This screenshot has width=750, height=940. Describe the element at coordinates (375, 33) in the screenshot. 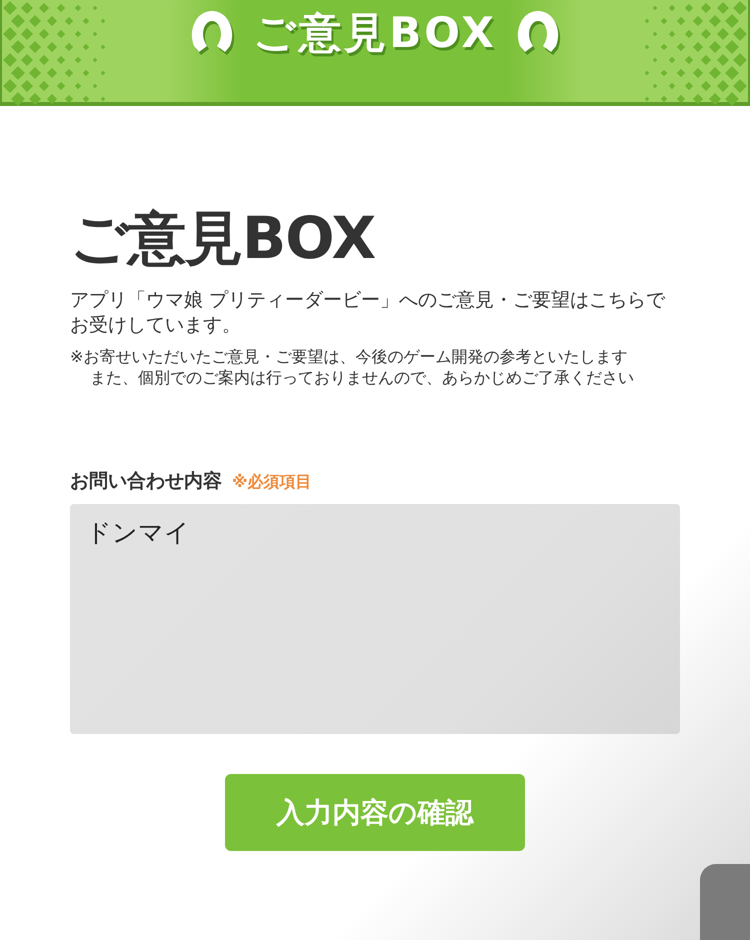

I see `banner-title: ご意見BOX` at that location.